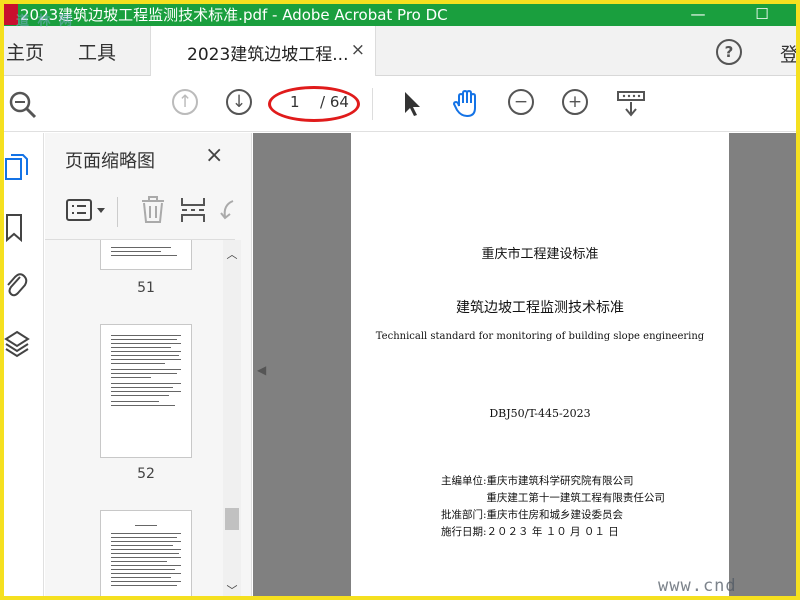 This screenshot has height=600, width=800. Describe the element at coordinates (530, 532) in the screenshot. I see `effective-date-line: 施行日期:２０２３ 年 １０ 月 ０１ 日` at that location.